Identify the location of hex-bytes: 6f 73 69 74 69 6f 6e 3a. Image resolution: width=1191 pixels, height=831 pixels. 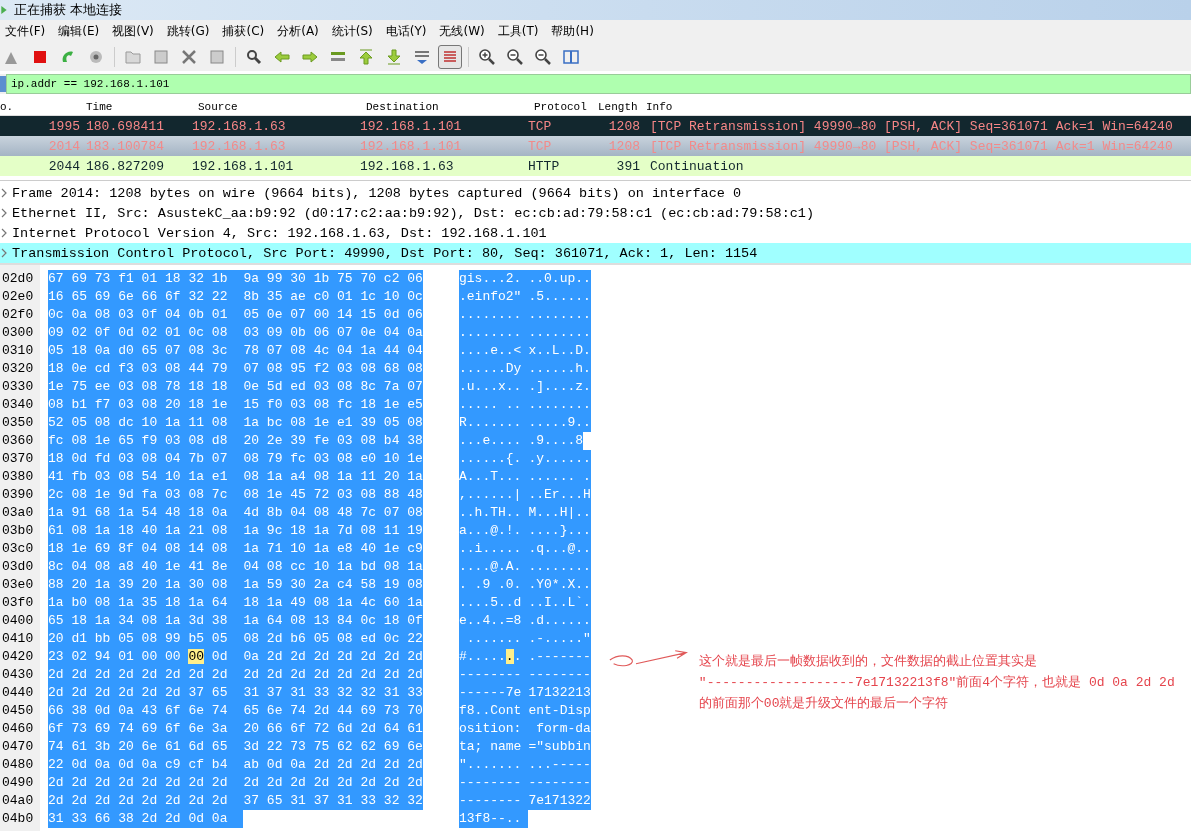
(146, 729).